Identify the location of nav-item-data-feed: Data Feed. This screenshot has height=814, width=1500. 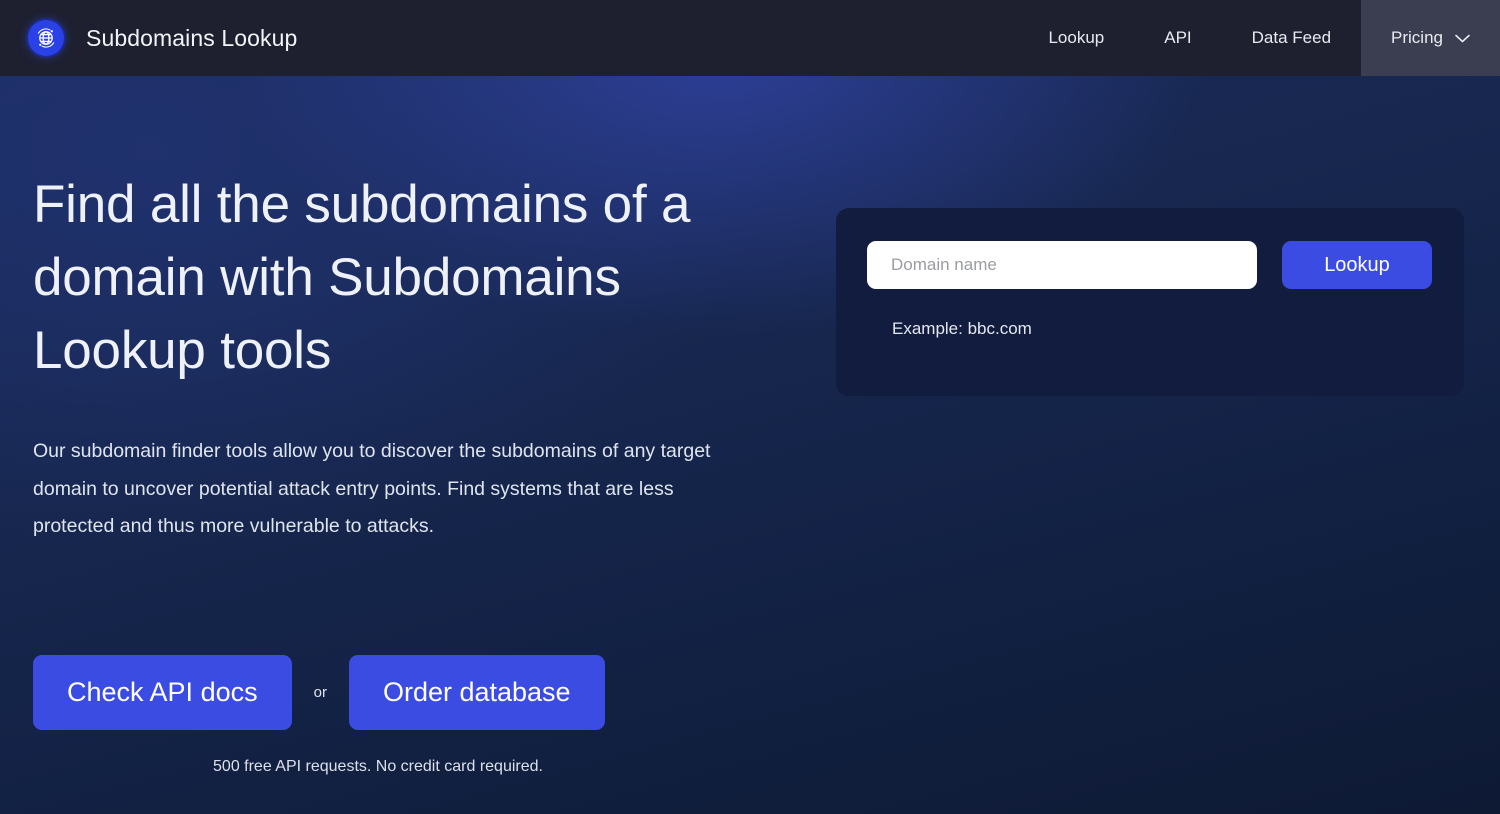
(1291, 38).